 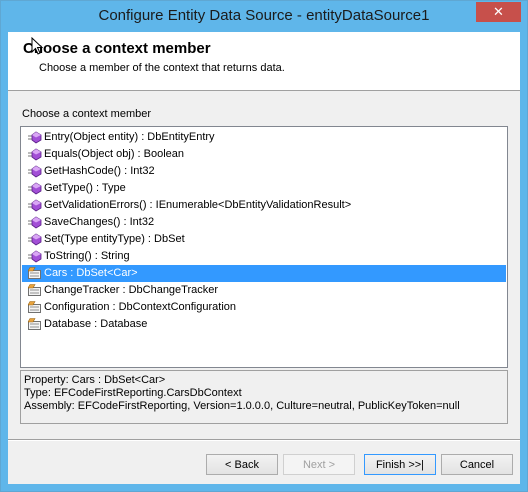 What do you see at coordinates (87, 256) in the screenshot?
I see `list-item-label: ToString() : String` at bounding box center [87, 256].